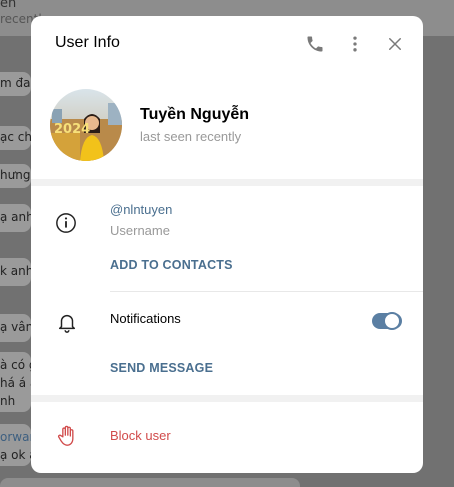 The width and height of the screenshot is (454, 487). Describe the element at coordinates (145, 318) in the screenshot. I see `notifications-label: Notifications` at that location.